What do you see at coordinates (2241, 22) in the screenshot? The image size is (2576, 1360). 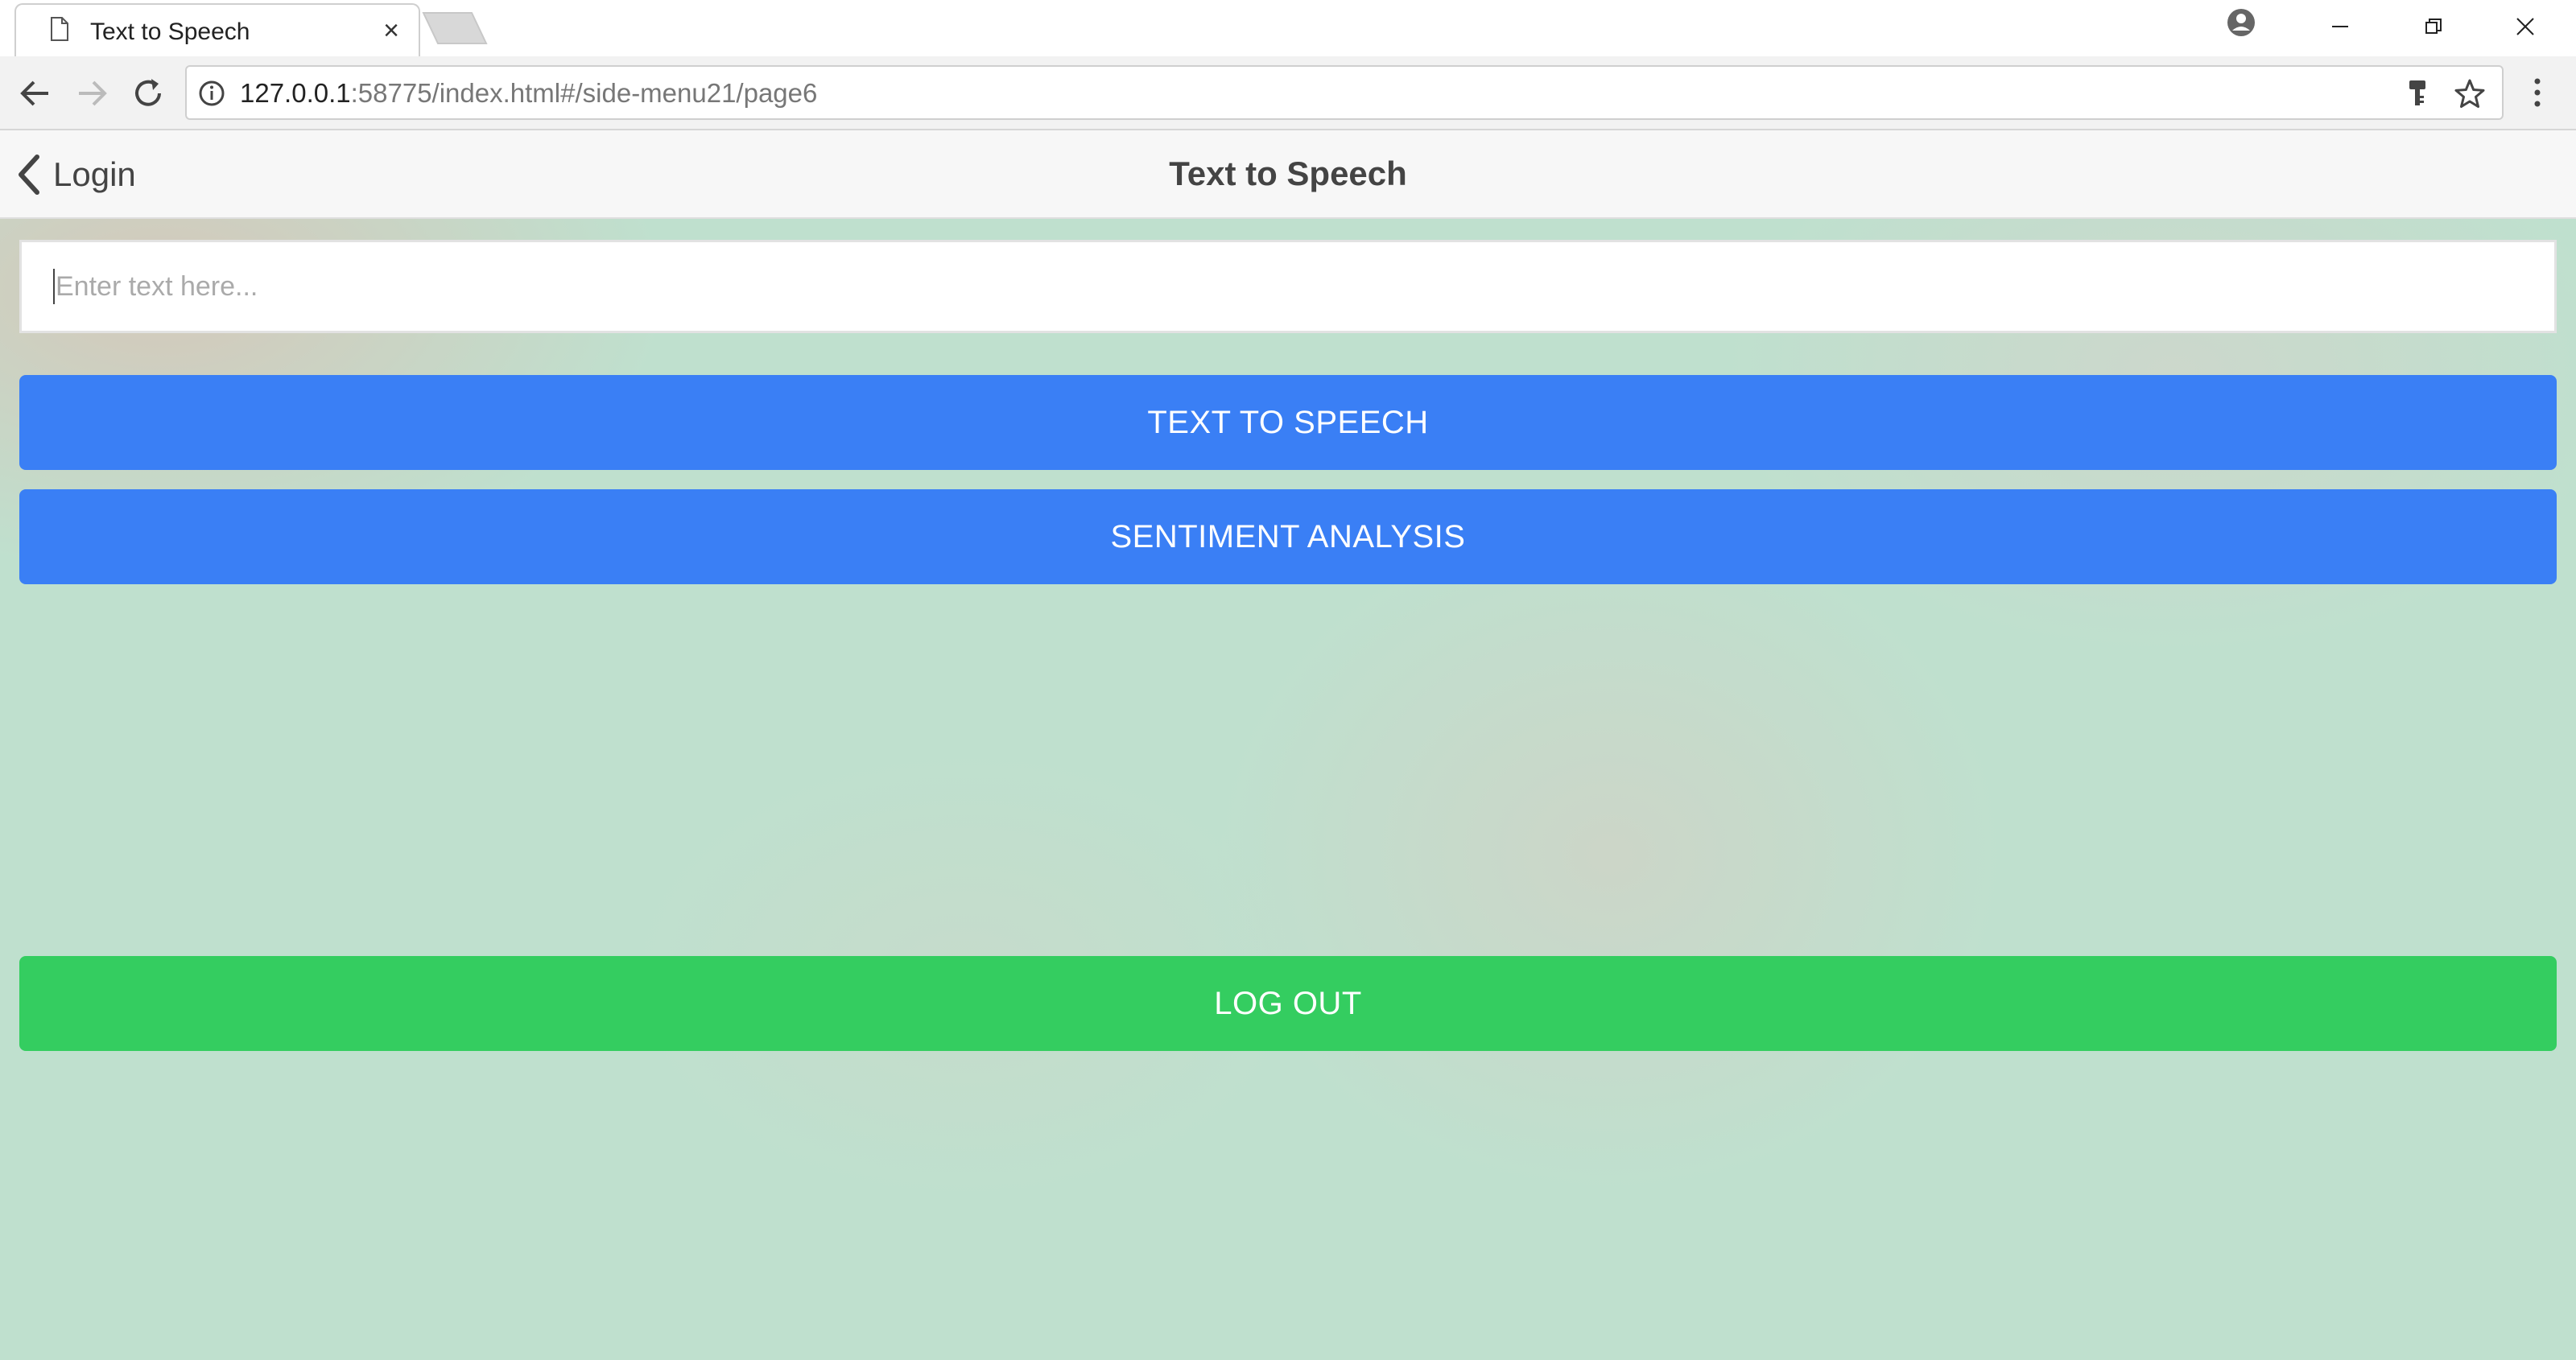 I see `profile-icon` at bounding box center [2241, 22].